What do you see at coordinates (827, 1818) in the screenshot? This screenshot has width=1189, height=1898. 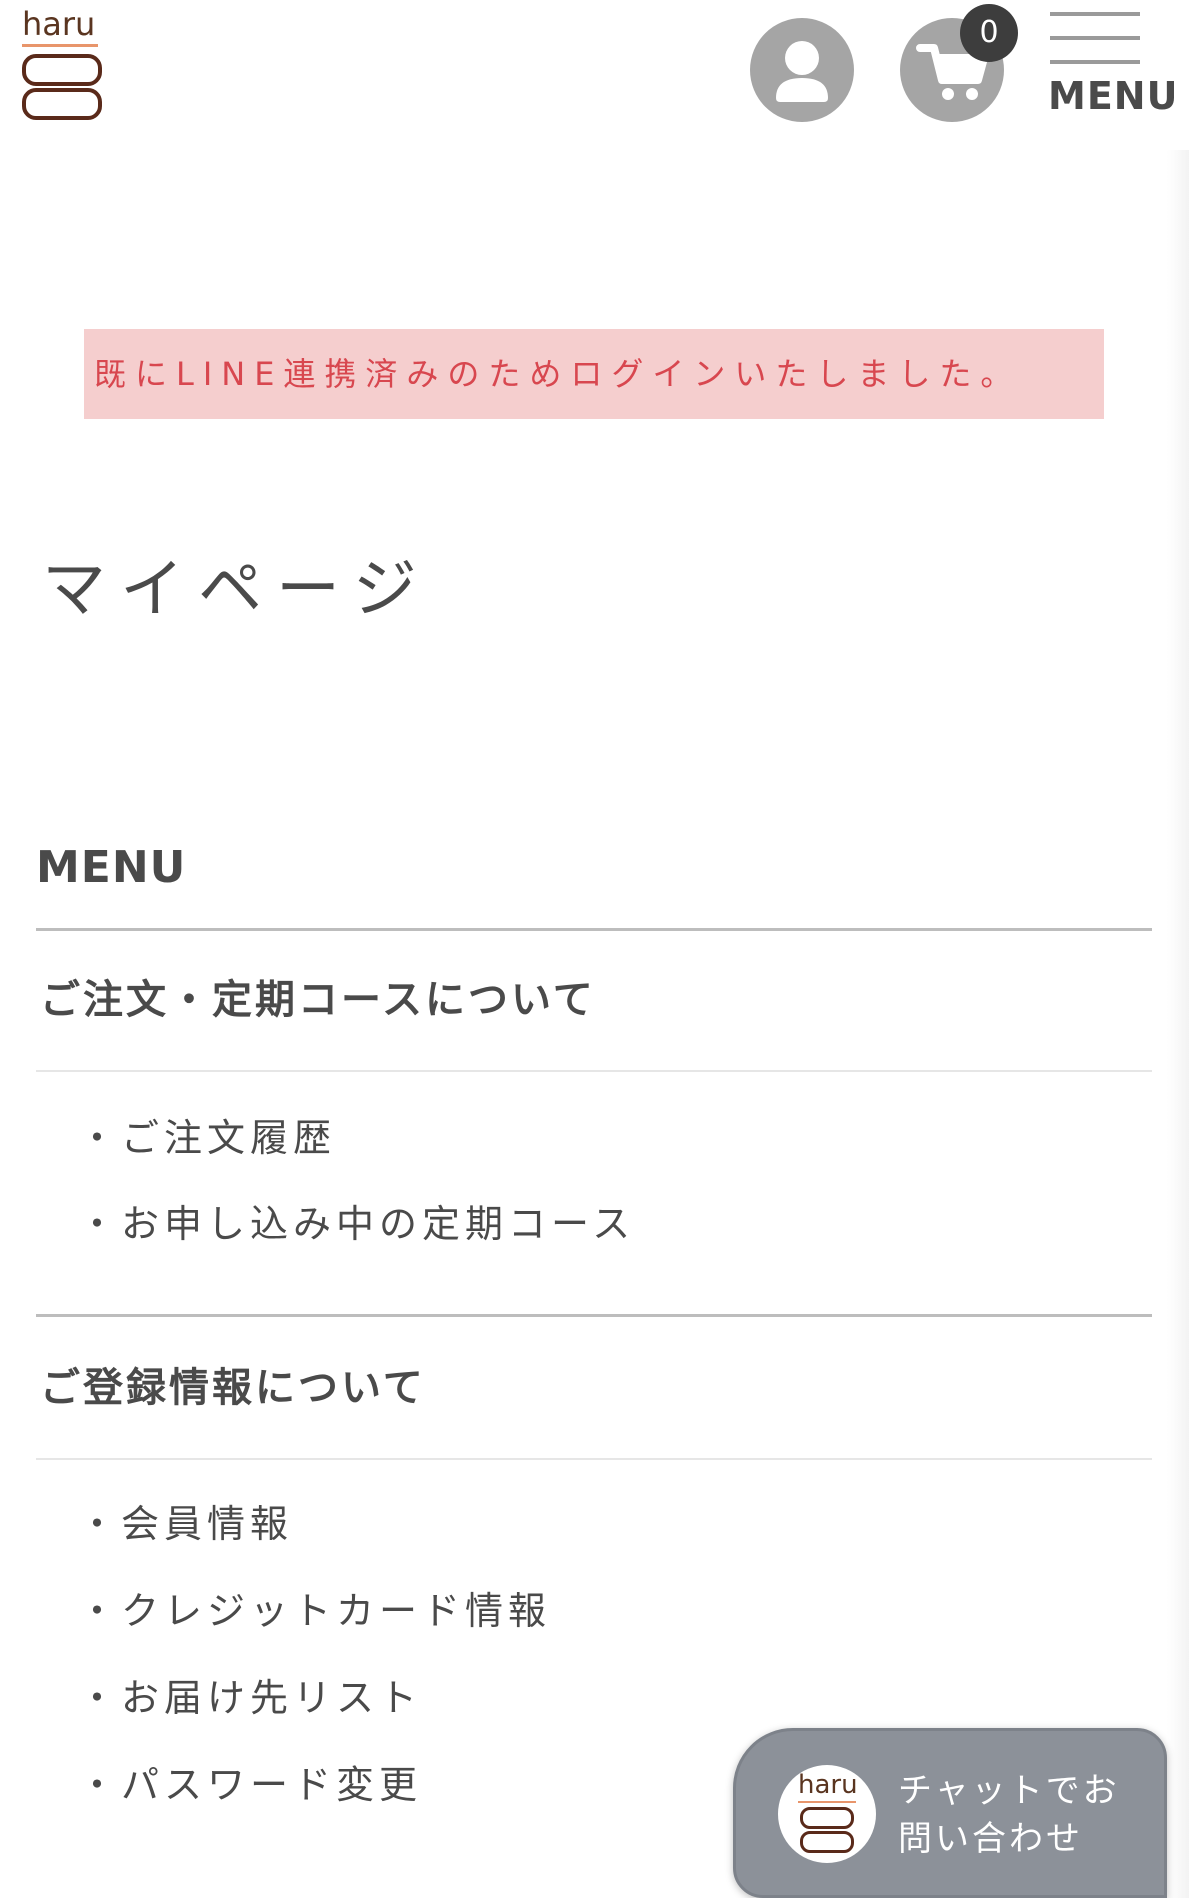 I see `chat-logo-mark-top` at bounding box center [827, 1818].